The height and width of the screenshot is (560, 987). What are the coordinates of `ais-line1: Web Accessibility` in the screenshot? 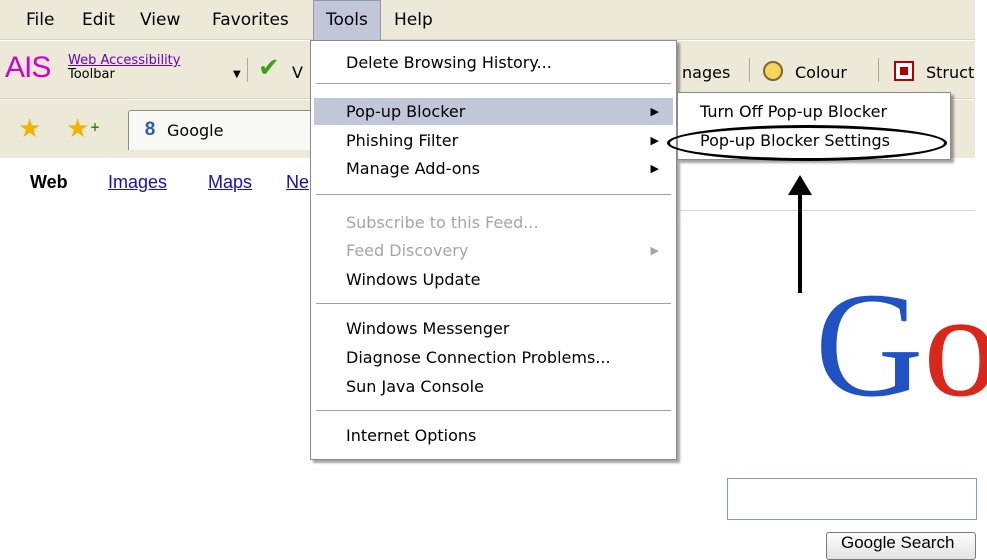 It's located at (124, 60).